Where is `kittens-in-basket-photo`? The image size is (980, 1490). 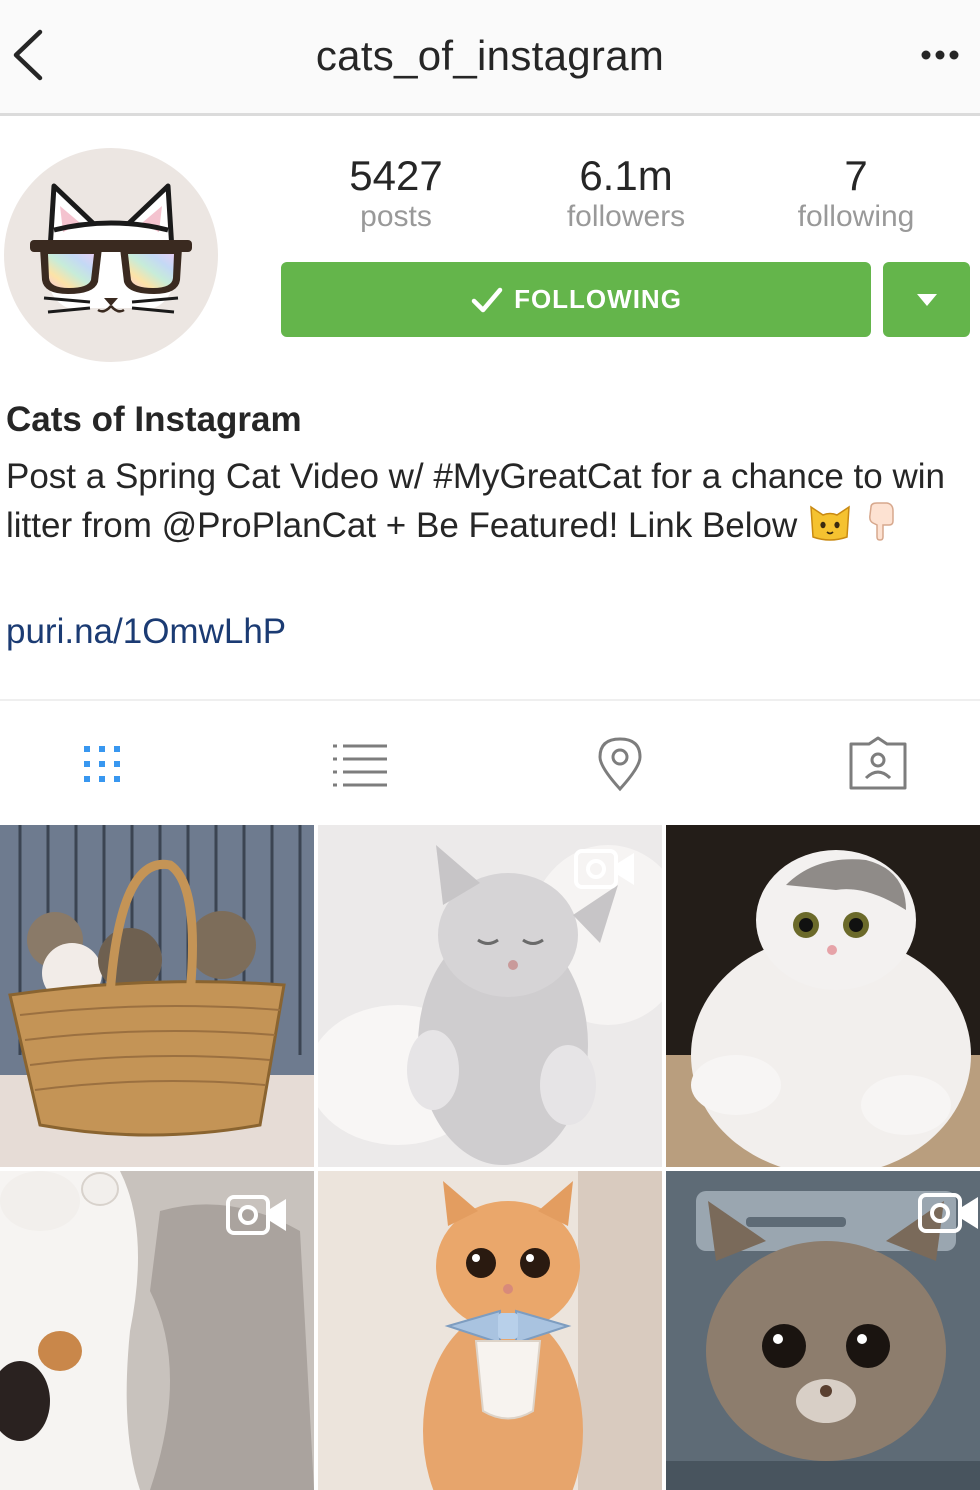 kittens-in-basket-photo is located at coordinates (157, 996).